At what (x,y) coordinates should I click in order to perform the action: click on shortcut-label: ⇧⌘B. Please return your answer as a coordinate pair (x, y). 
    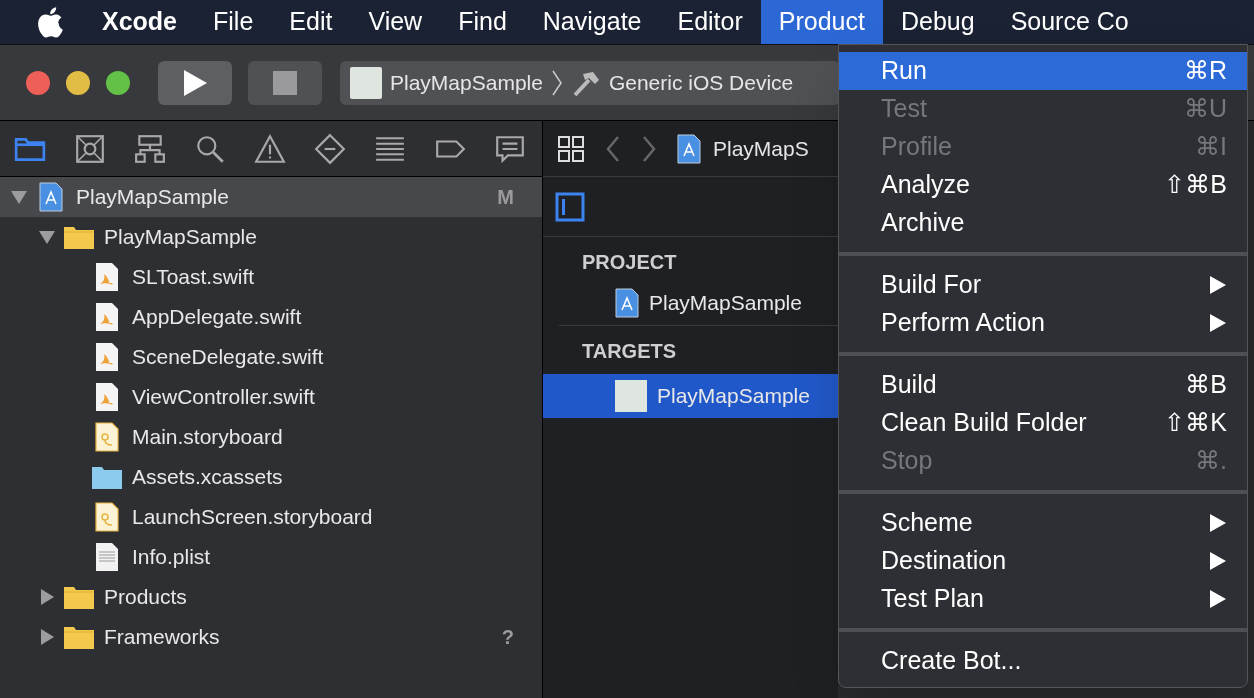
    Looking at the image, I should click on (1195, 185).